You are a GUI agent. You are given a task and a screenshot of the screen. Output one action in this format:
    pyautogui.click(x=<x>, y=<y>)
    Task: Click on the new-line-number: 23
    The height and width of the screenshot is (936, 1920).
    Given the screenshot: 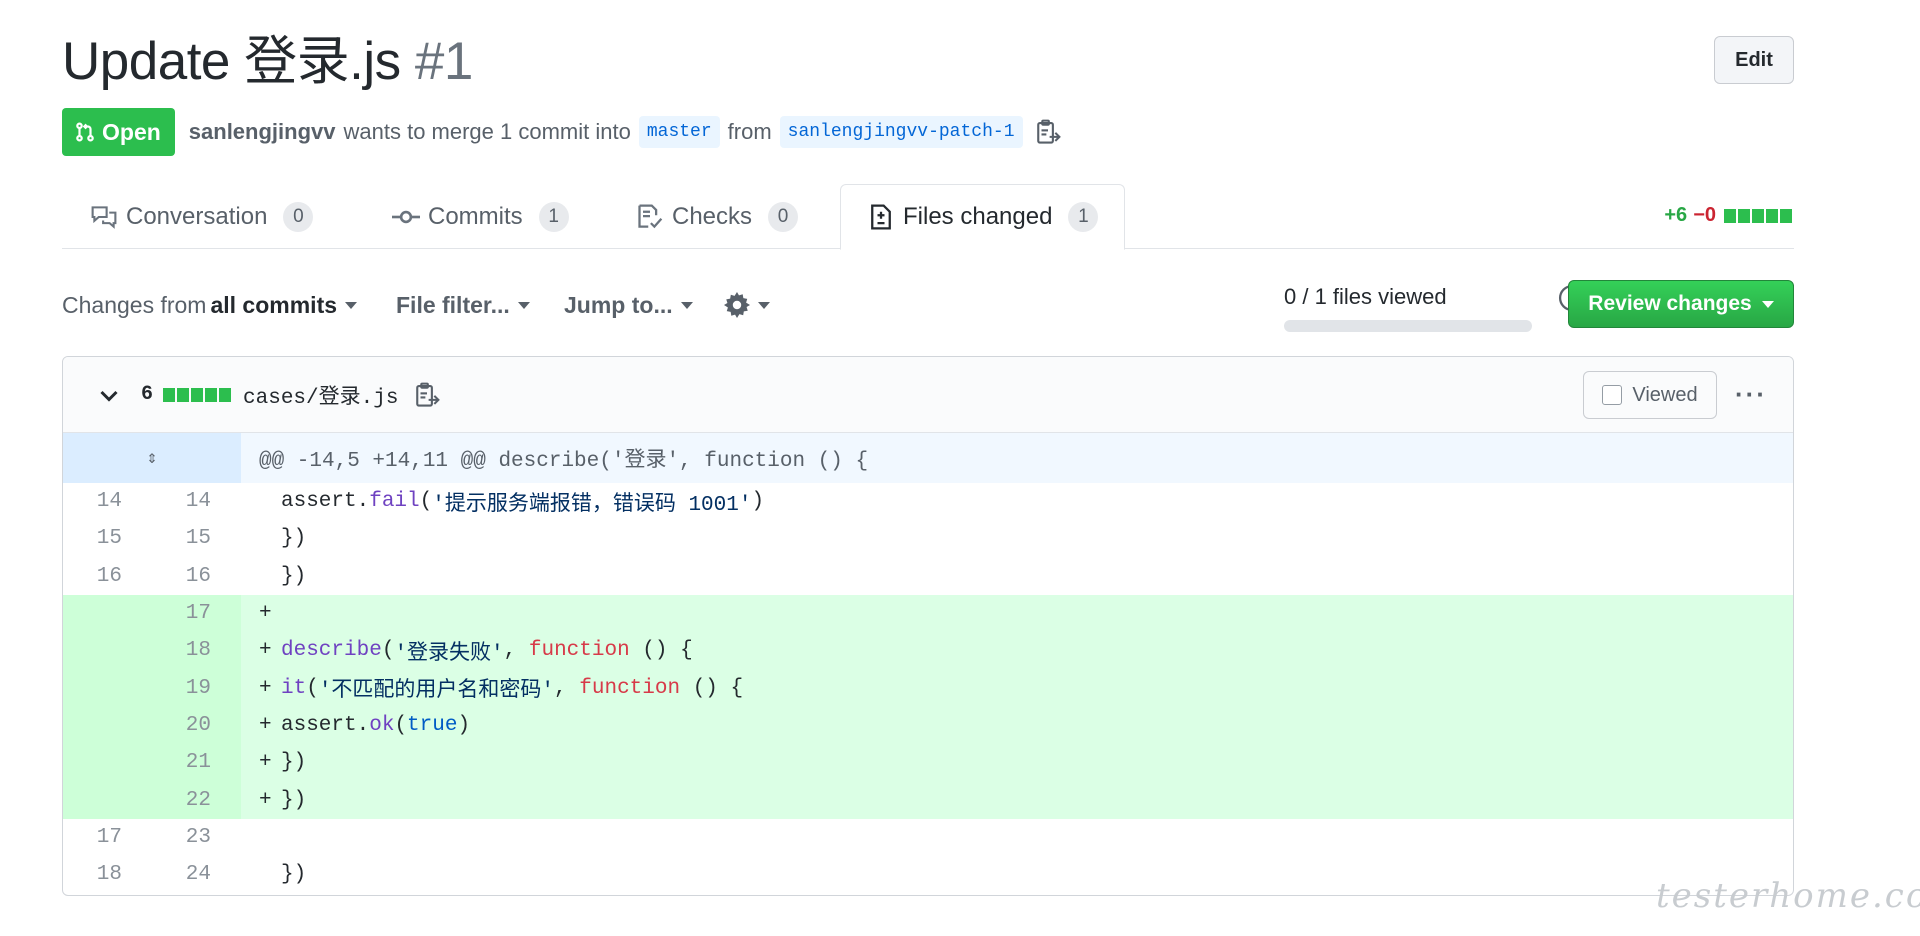 What is the action you would take?
    pyautogui.click(x=196, y=837)
    